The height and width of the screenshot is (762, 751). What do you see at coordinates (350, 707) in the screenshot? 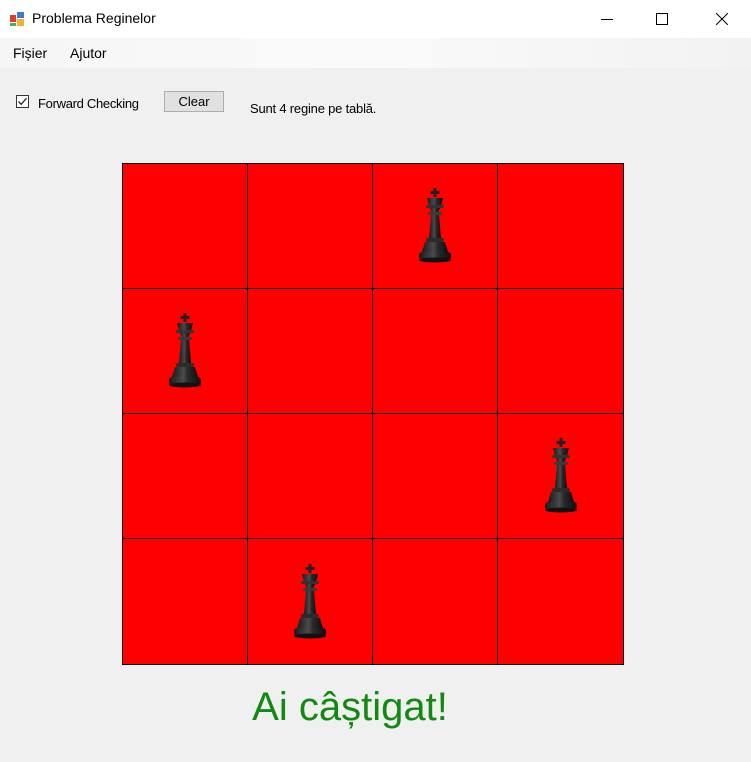
I see `result-message: Ai câștigat!` at bounding box center [350, 707].